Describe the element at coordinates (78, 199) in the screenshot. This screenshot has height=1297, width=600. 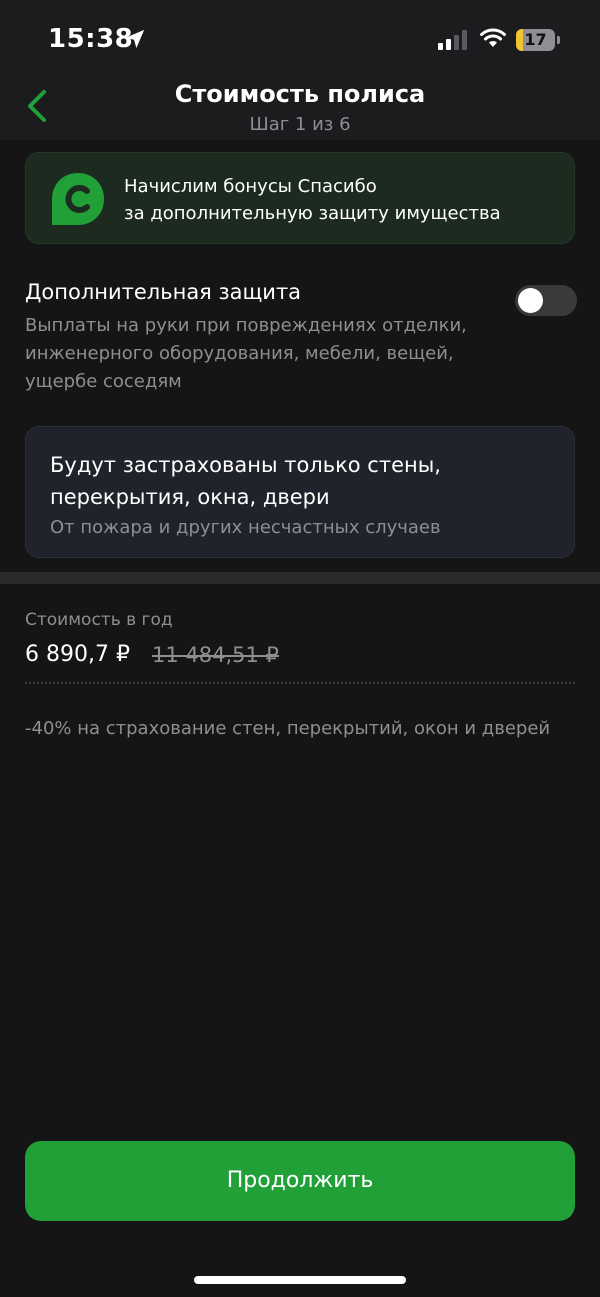
I see `spasibo-logo-icon` at that location.